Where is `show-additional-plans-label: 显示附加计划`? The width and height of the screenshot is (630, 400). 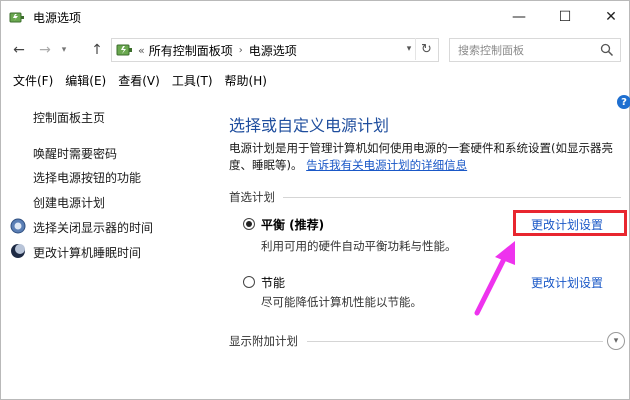 show-additional-plans-label: 显示附加计划 is located at coordinates (263, 341).